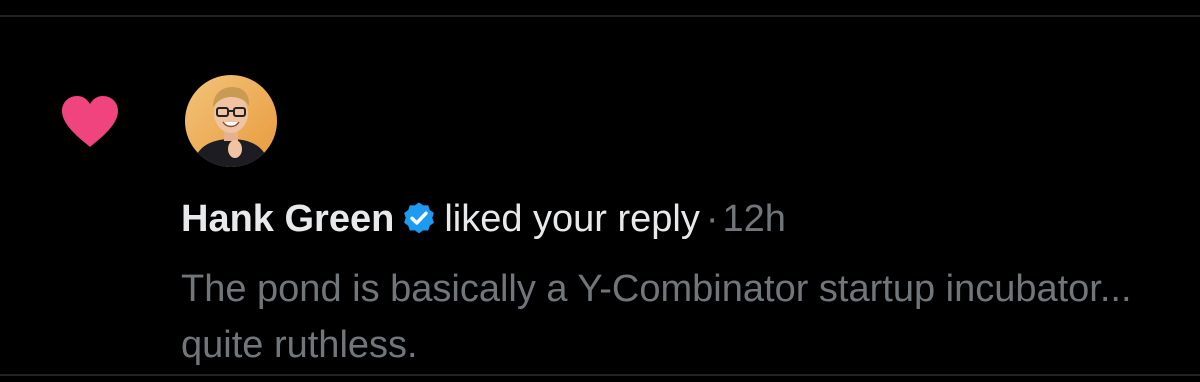 The height and width of the screenshot is (382, 1200). Describe the element at coordinates (600, 375) in the screenshot. I see `bottom-divider` at that location.